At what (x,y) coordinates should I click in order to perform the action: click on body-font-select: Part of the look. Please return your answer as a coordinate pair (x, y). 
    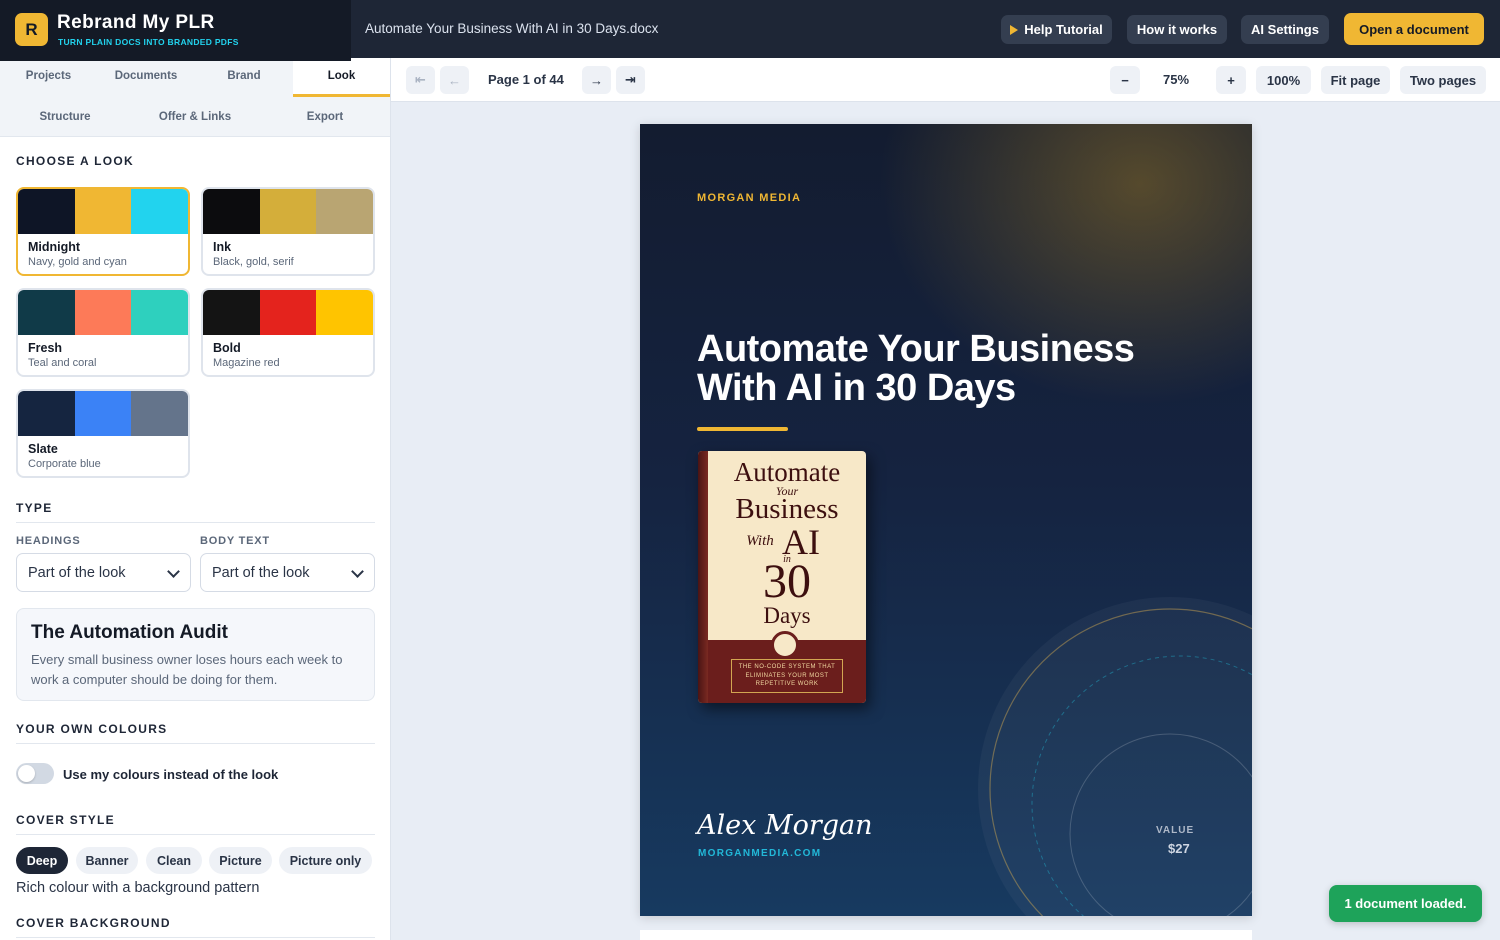
    Looking at the image, I should click on (287, 572).